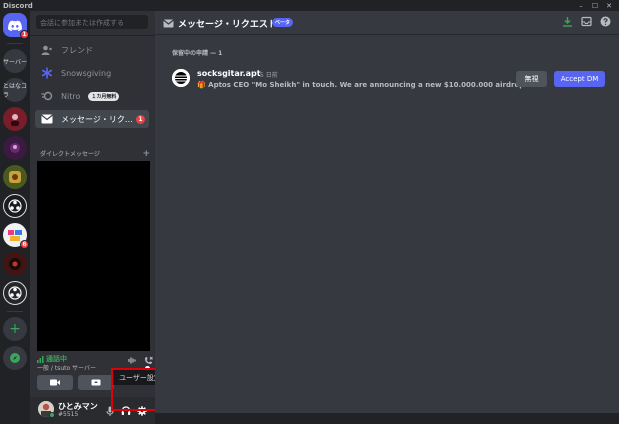 This screenshot has width=619, height=424. I want to click on server-text-2: とはなコラ, so click(15, 90).